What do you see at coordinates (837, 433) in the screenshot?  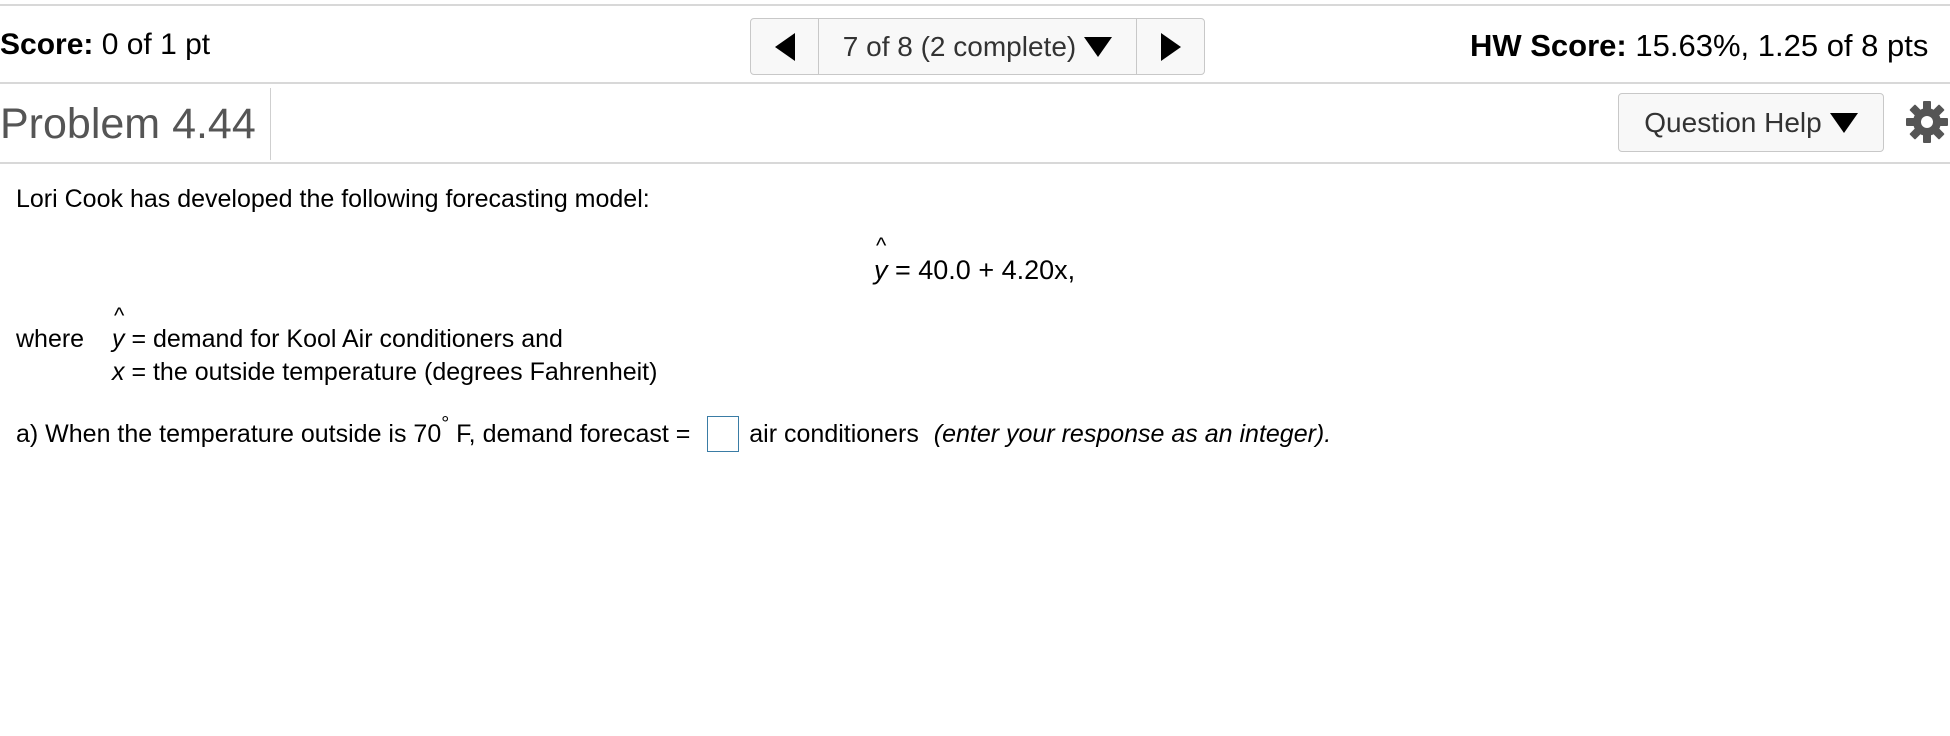 I see `question-suffix: air conditioners` at bounding box center [837, 433].